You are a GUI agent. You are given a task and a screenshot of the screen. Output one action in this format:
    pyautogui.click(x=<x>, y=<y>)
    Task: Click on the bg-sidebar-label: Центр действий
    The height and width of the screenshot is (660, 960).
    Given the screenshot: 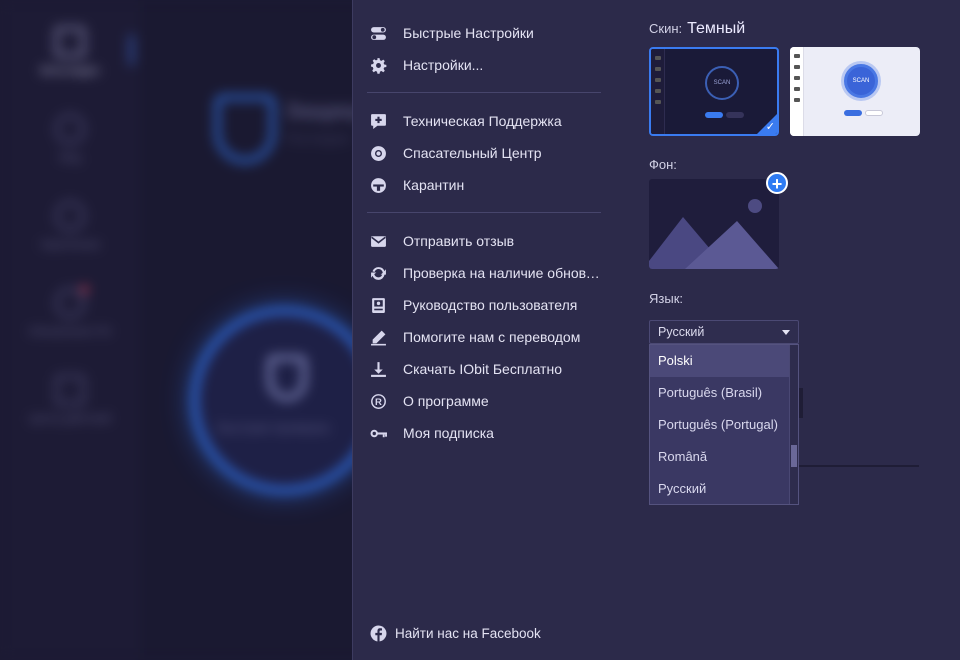 What is the action you would take?
    pyautogui.click(x=70, y=419)
    